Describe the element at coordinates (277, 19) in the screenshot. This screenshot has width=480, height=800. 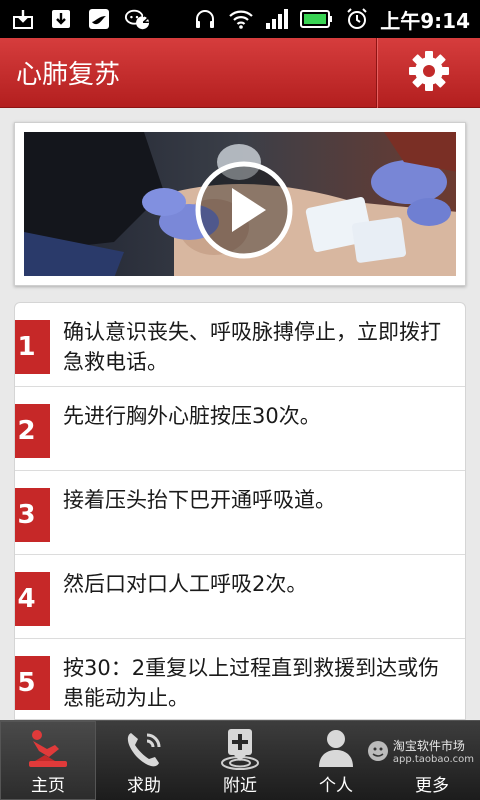
I see `signal-icon` at that location.